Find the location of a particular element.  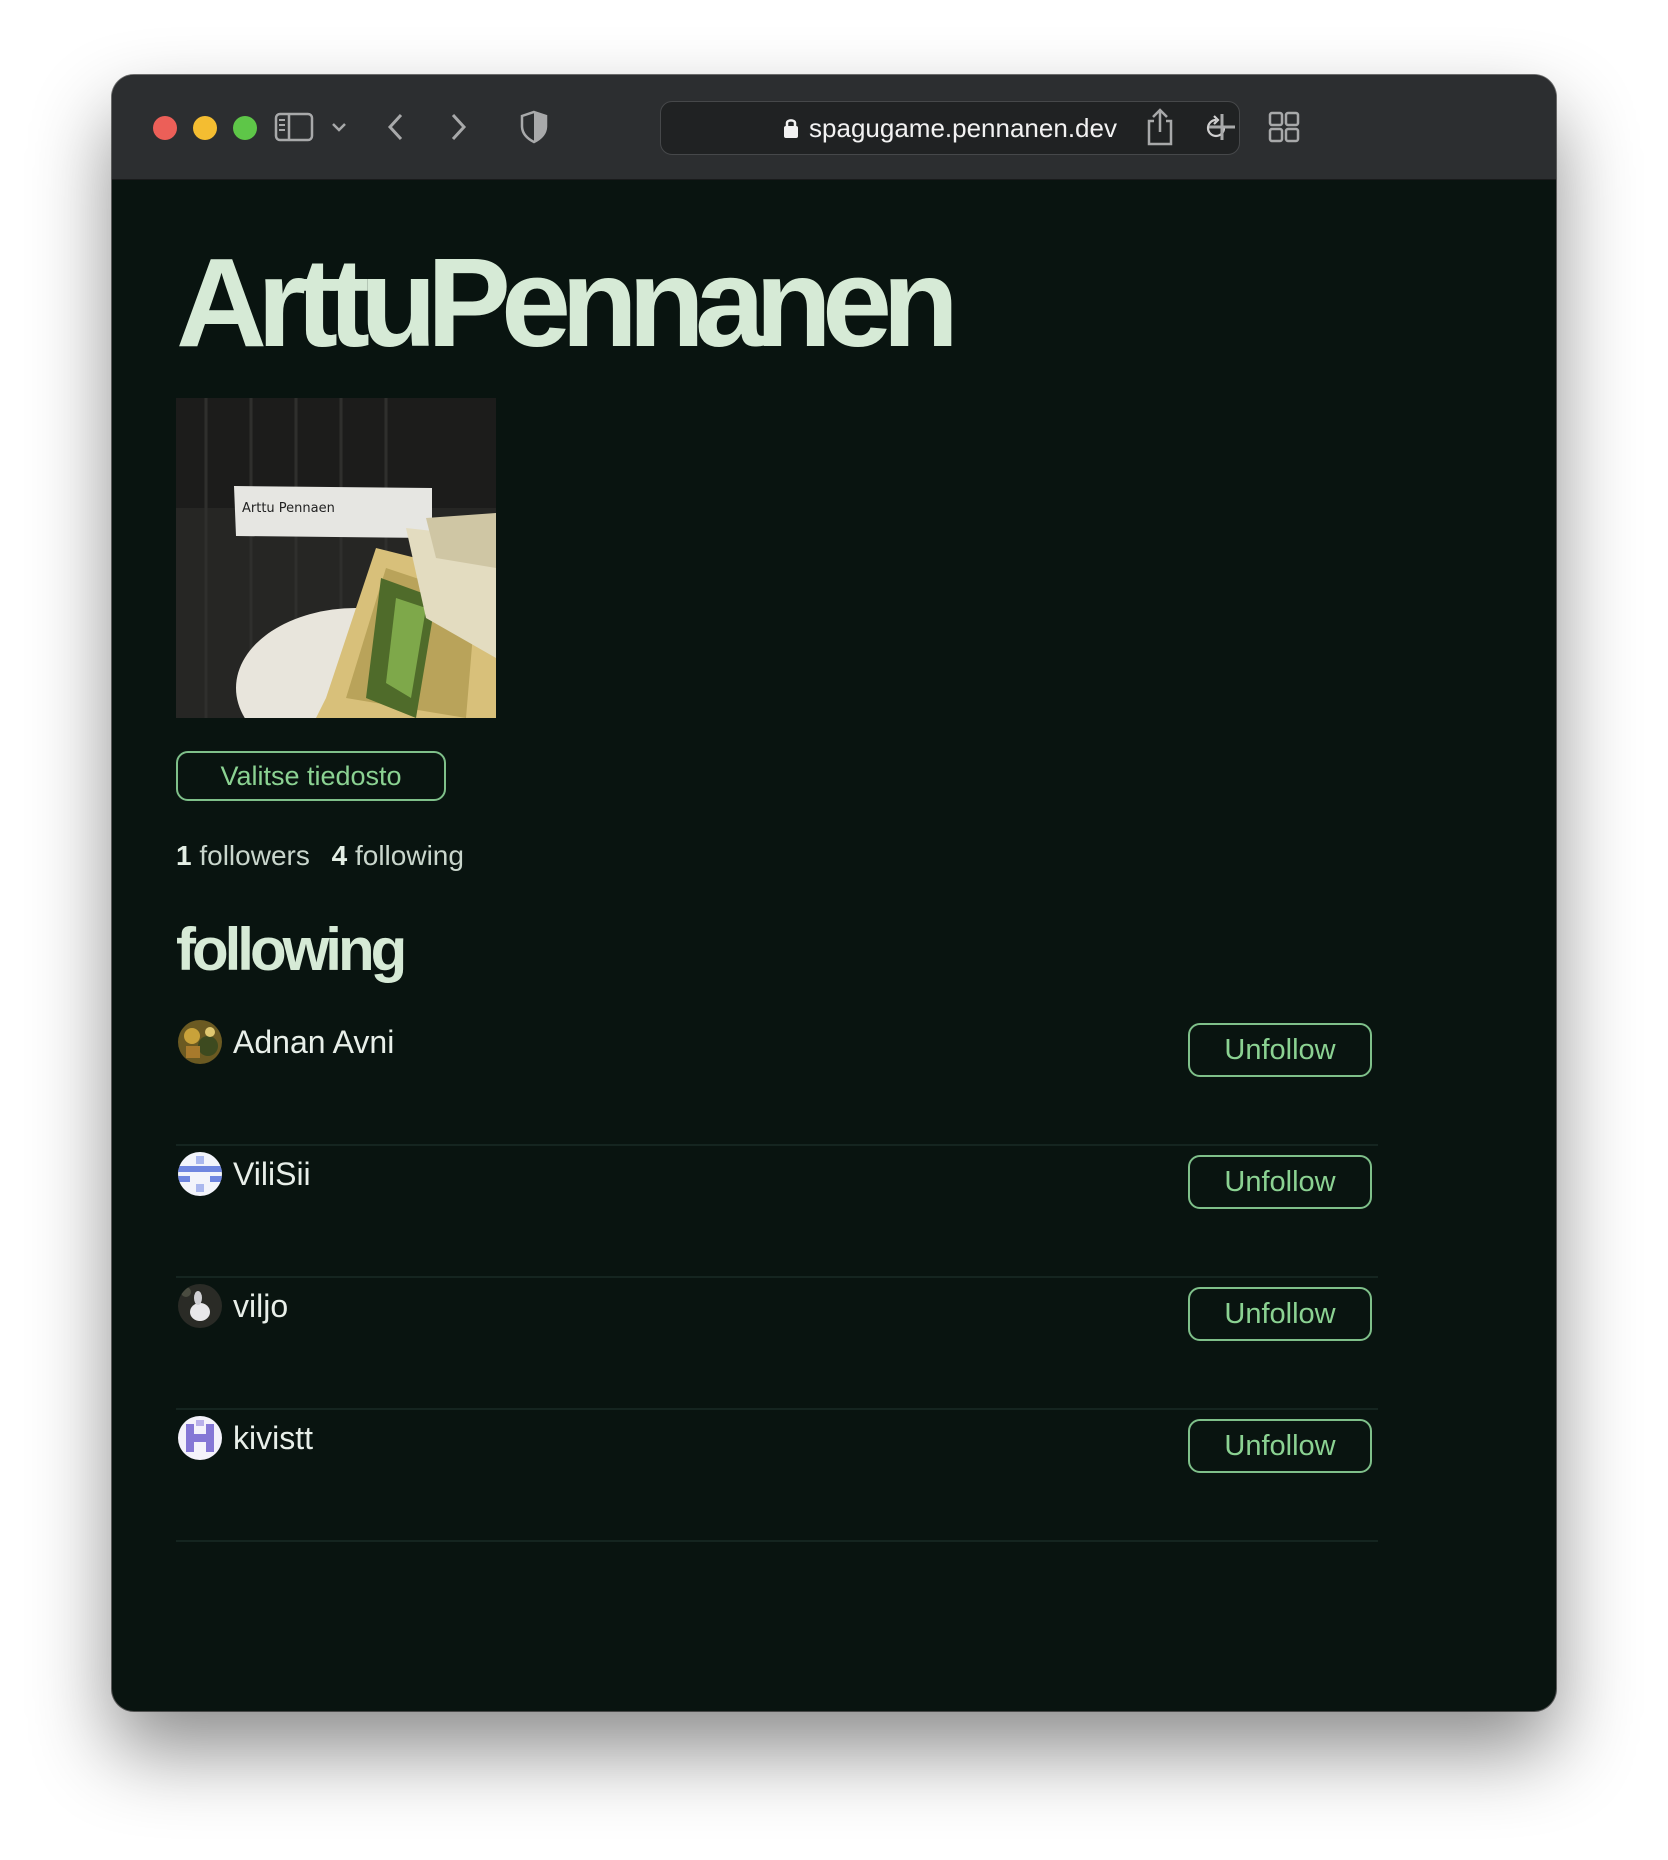

followers-count: 1 is located at coordinates (184, 855).